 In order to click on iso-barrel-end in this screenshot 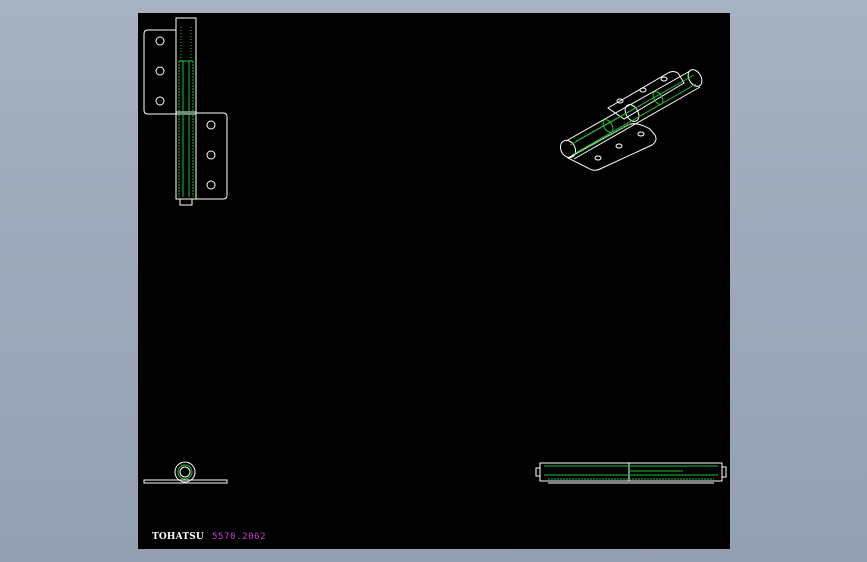, I will do `click(568, 149)`.